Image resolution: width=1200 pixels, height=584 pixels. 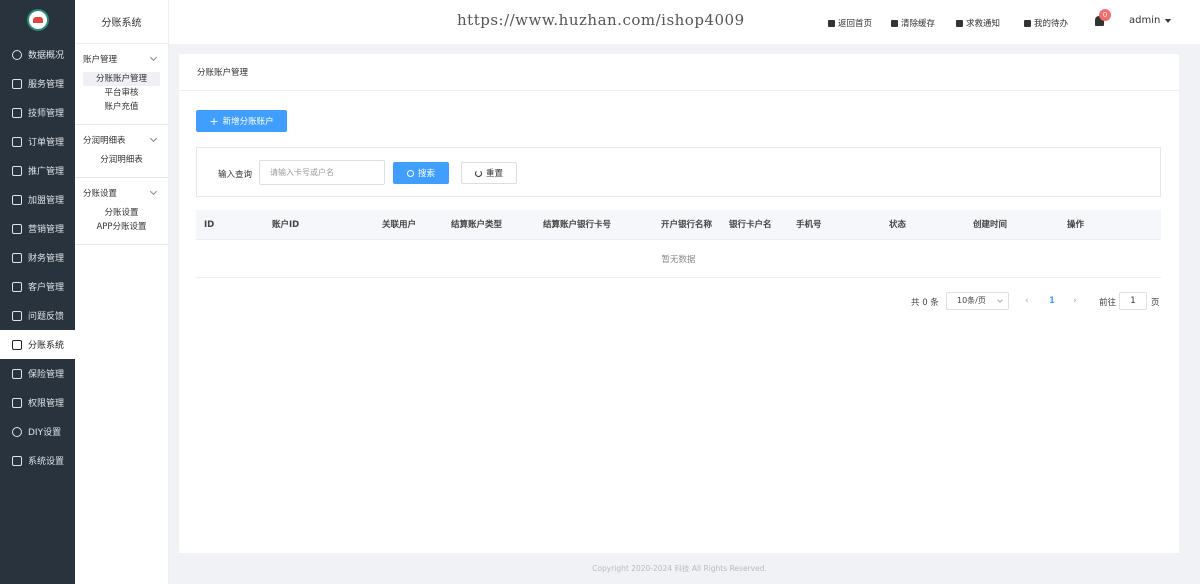 What do you see at coordinates (1155, 303) in the screenshot?
I see `goto-unit: 页` at bounding box center [1155, 303].